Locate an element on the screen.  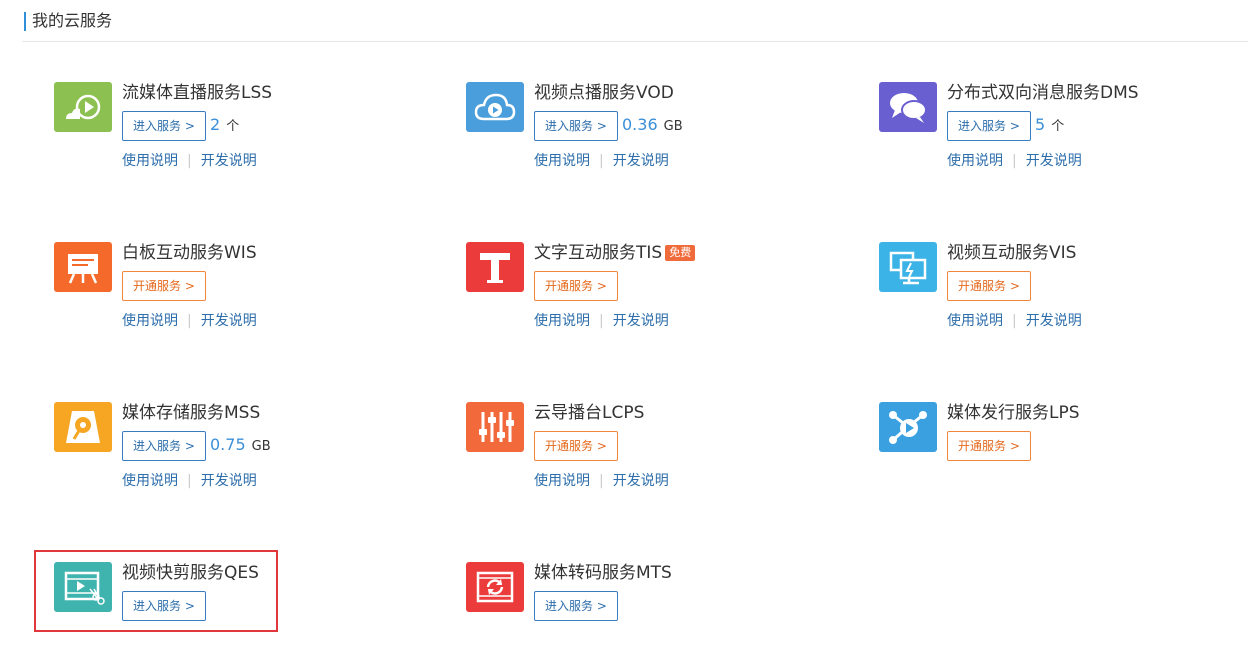
film-refresh-icon is located at coordinates (495, 587).